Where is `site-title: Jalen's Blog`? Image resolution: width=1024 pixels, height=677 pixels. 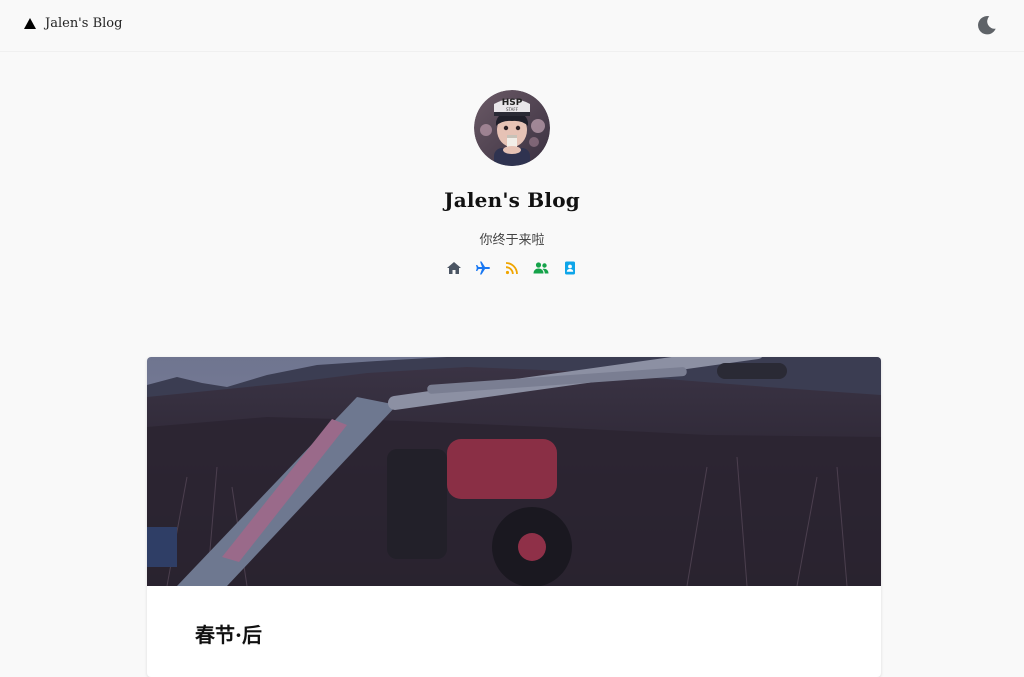 site-title: Jalen's Blog is located at coordinates (512, 200).